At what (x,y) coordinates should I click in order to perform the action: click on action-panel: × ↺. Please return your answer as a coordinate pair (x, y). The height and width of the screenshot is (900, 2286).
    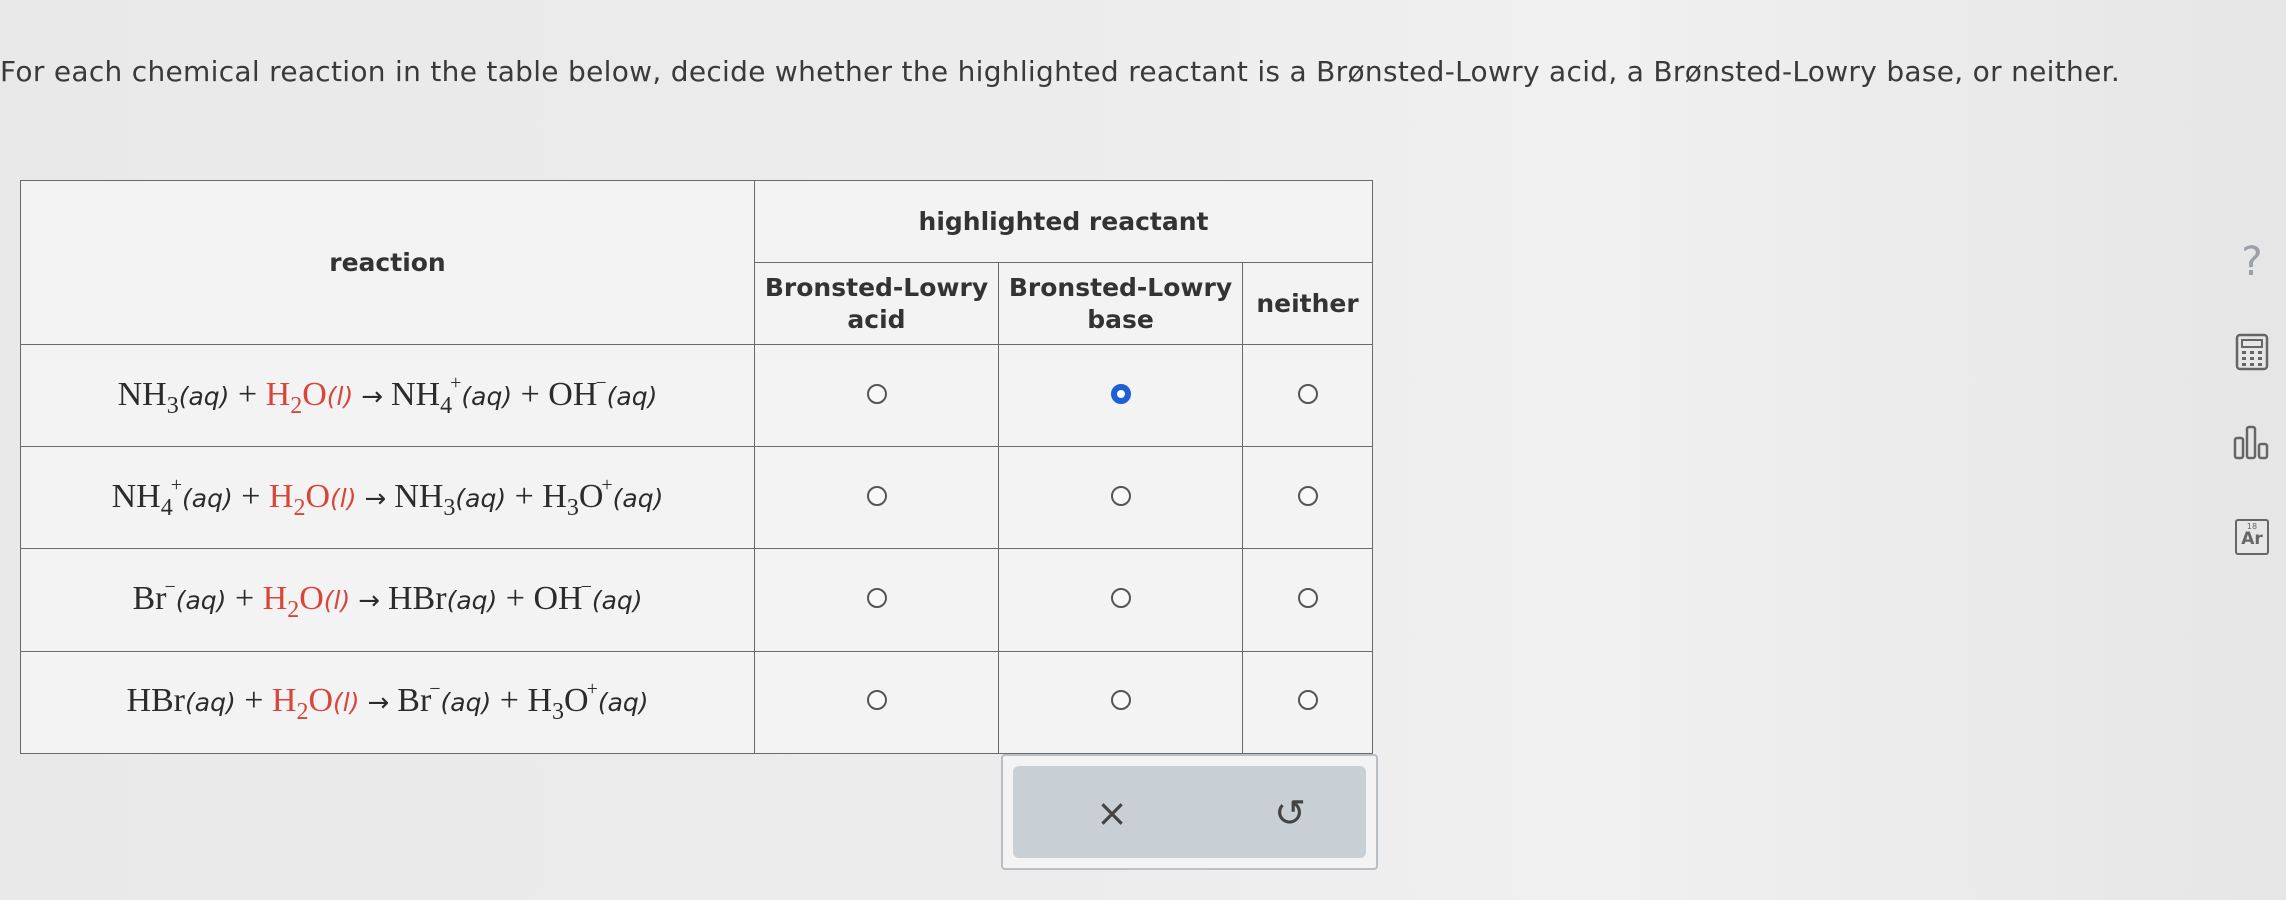
    Looking at the image, I should click on (1189, 812).